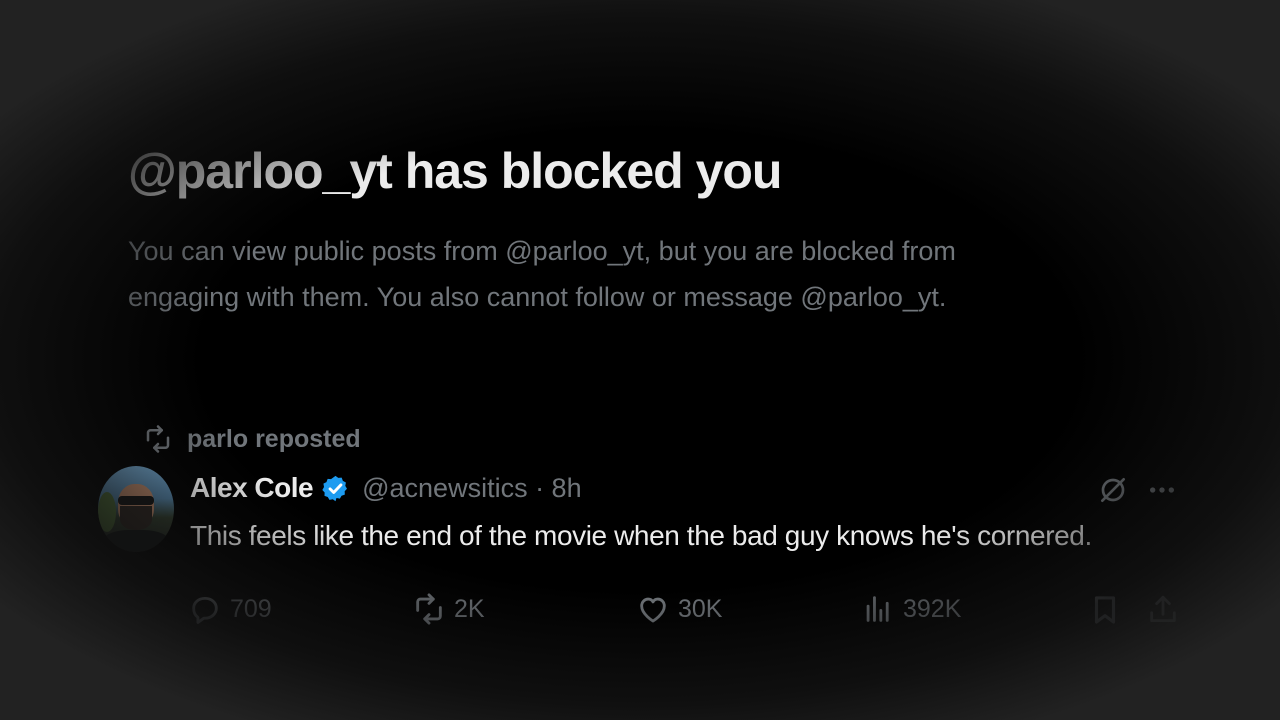 The image size is (1280, 720). I want to click on author-avatar, so click(136, 509).